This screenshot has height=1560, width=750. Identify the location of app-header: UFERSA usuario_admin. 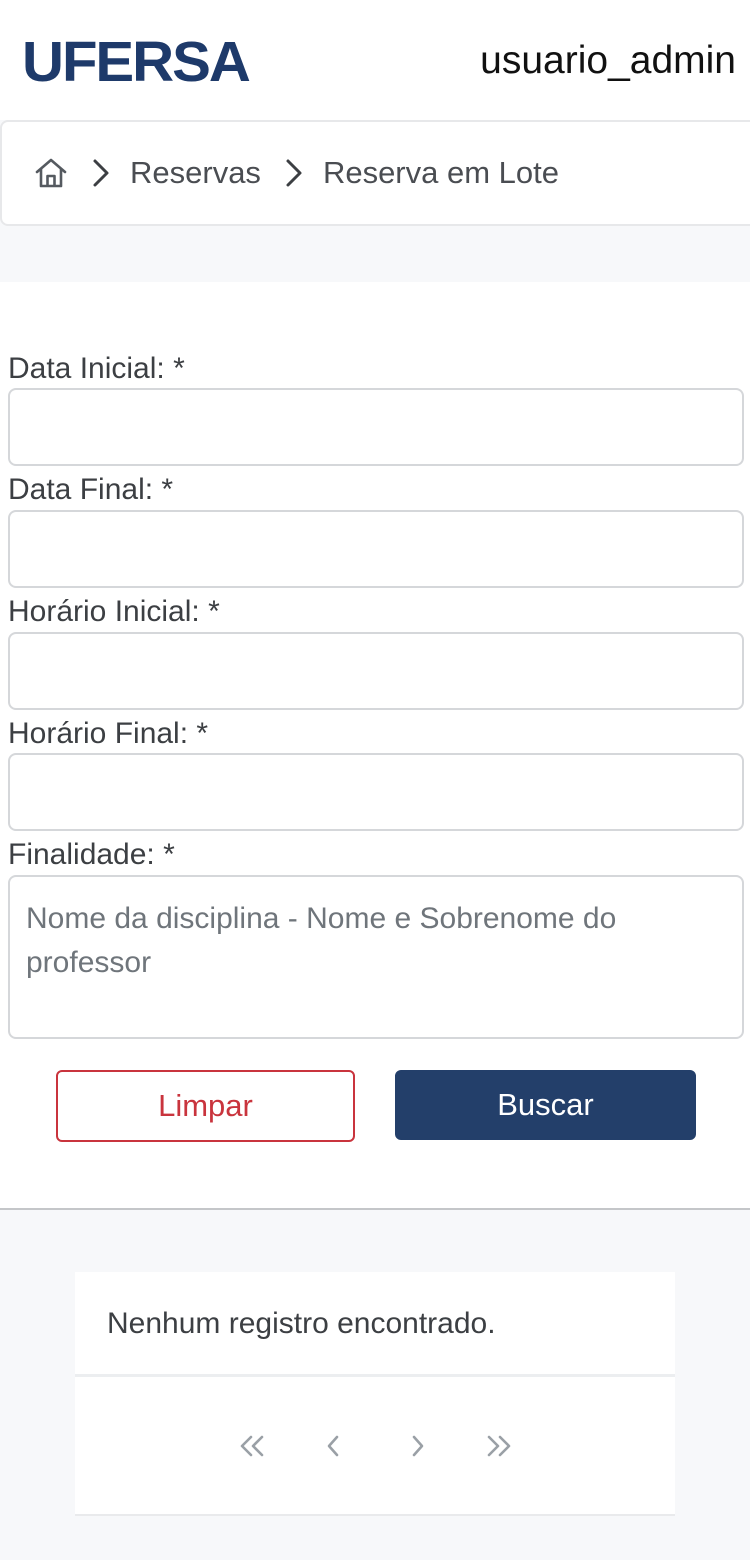
(375, 60).